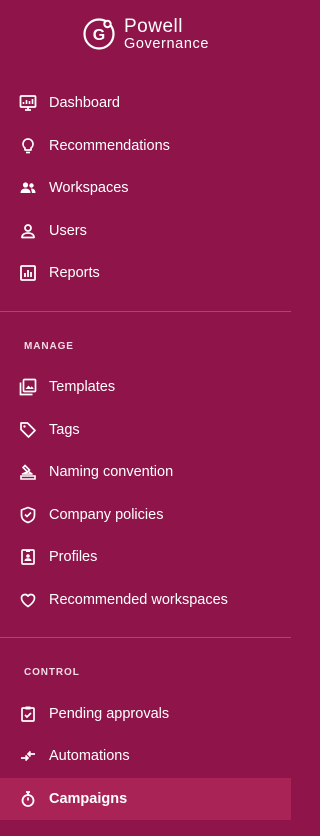  What do you see at coordinates (28, 231) in the screenshot?
I see `user-icon` at bounding box center [28, 231].